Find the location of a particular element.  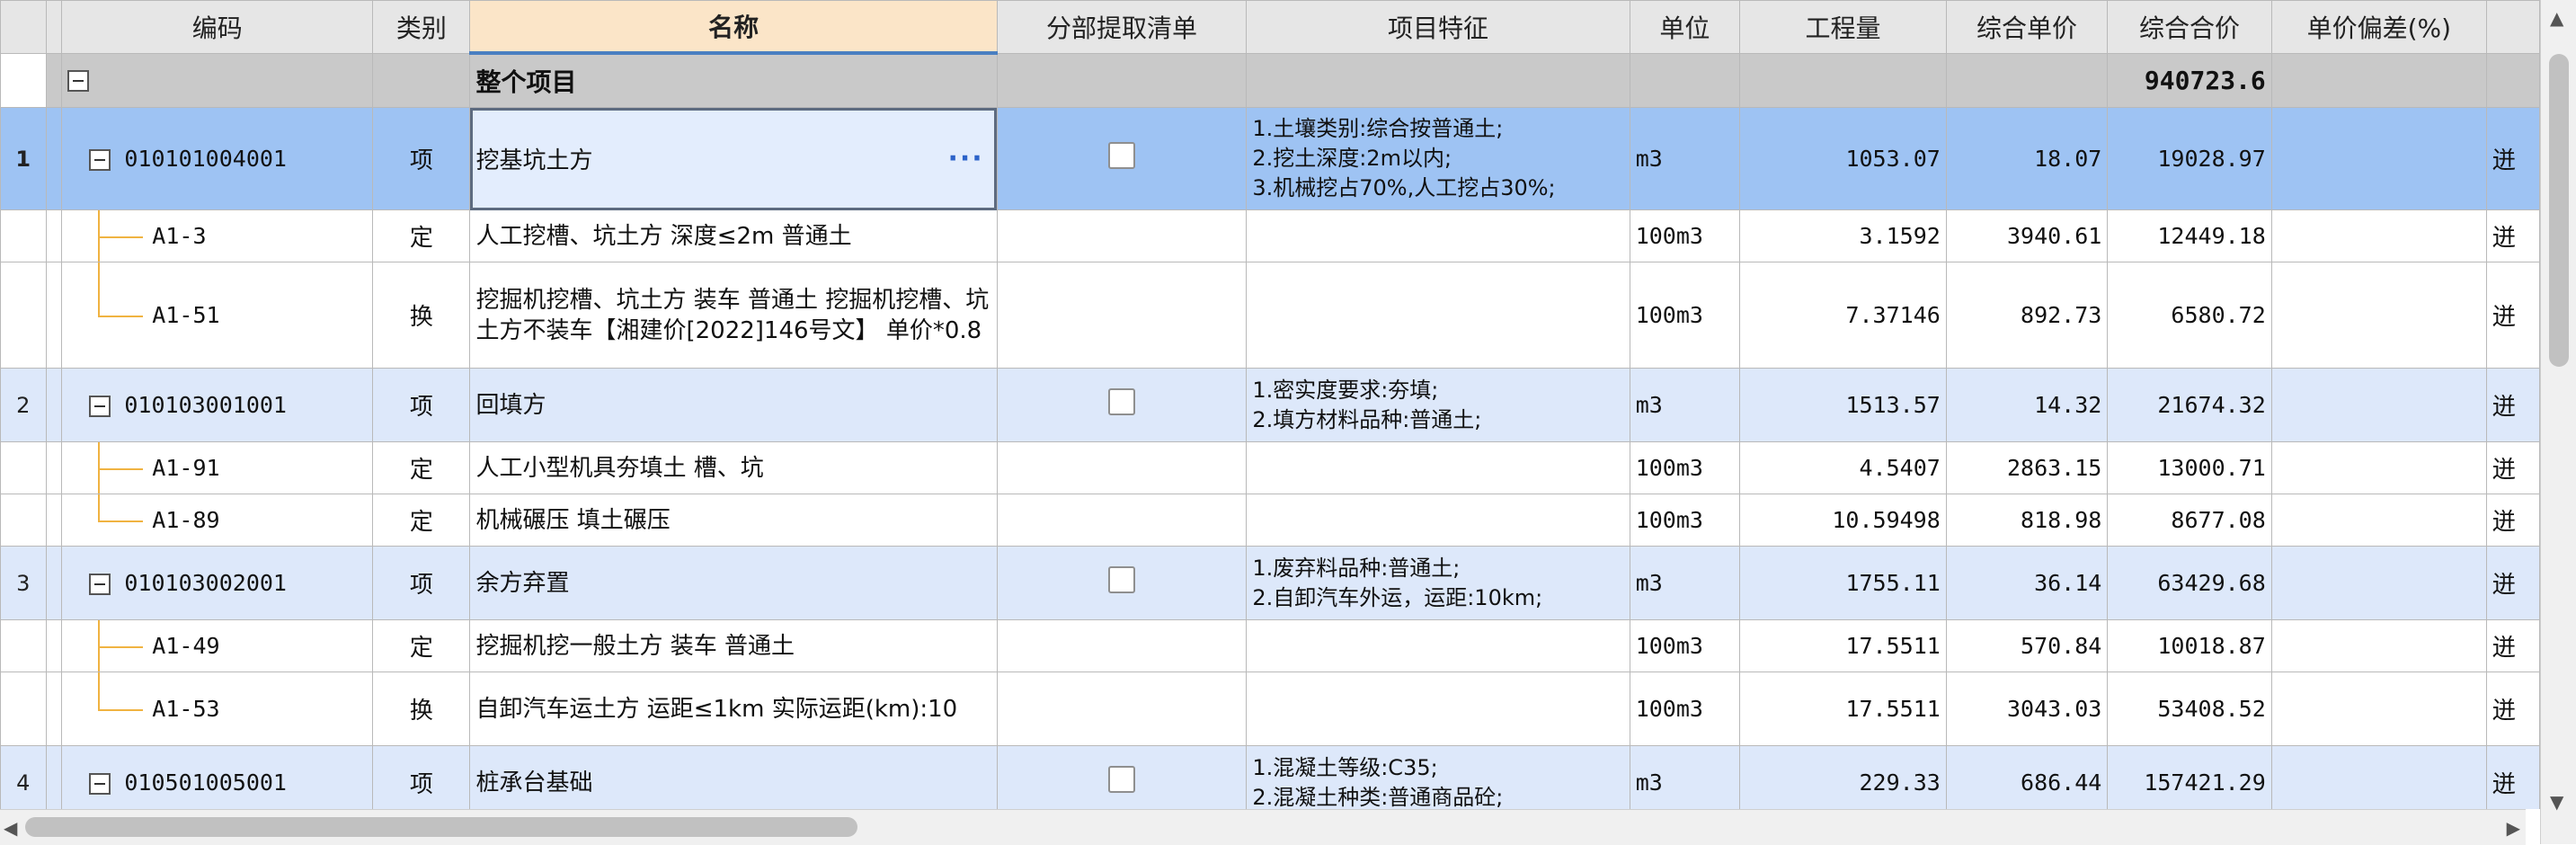

whole-project-total: 940723.6 is located at coordinates (2189, 80).